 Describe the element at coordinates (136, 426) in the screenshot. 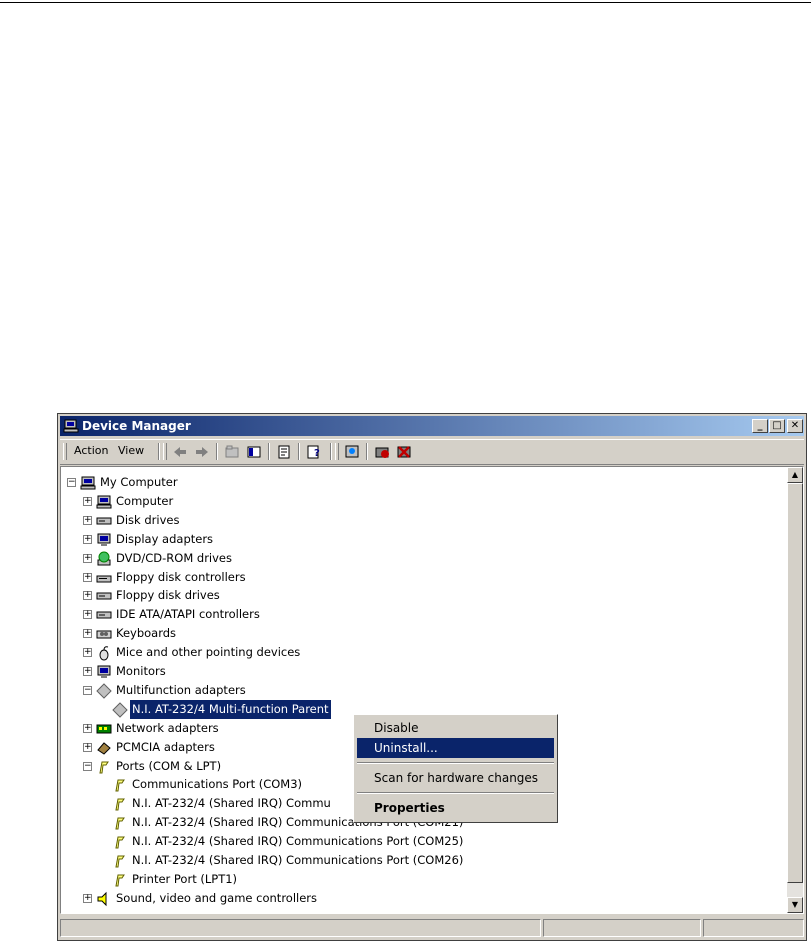

I see `window-title: Device Manager` at that location.